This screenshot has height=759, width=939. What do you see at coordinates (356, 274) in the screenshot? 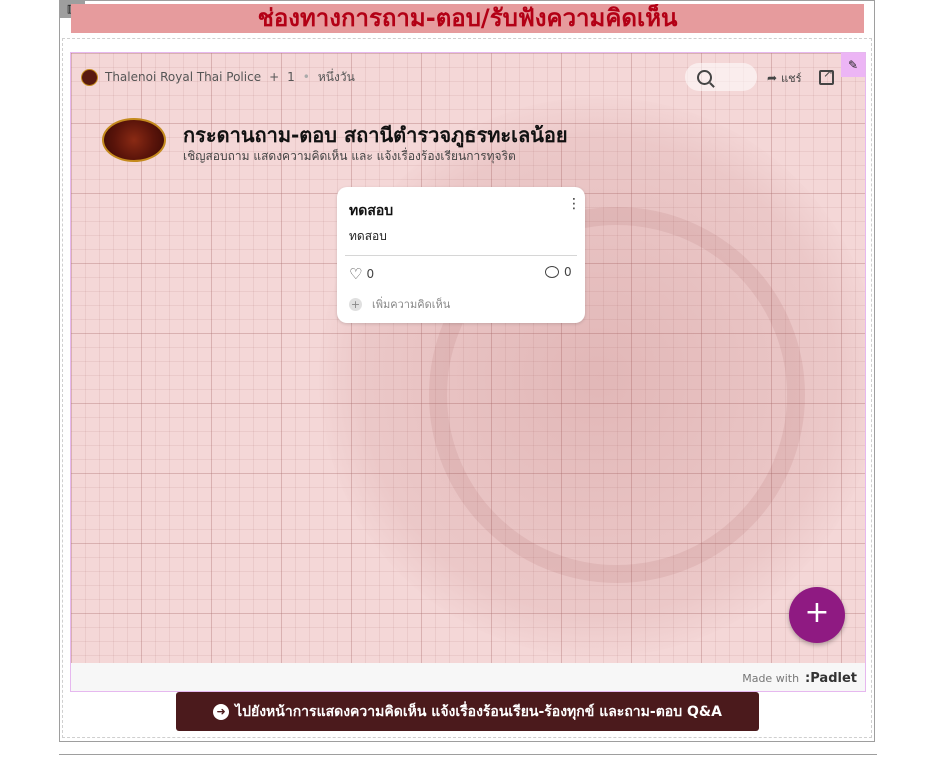
I see `heart-icon: ♡` at bounding box center [356, 274].